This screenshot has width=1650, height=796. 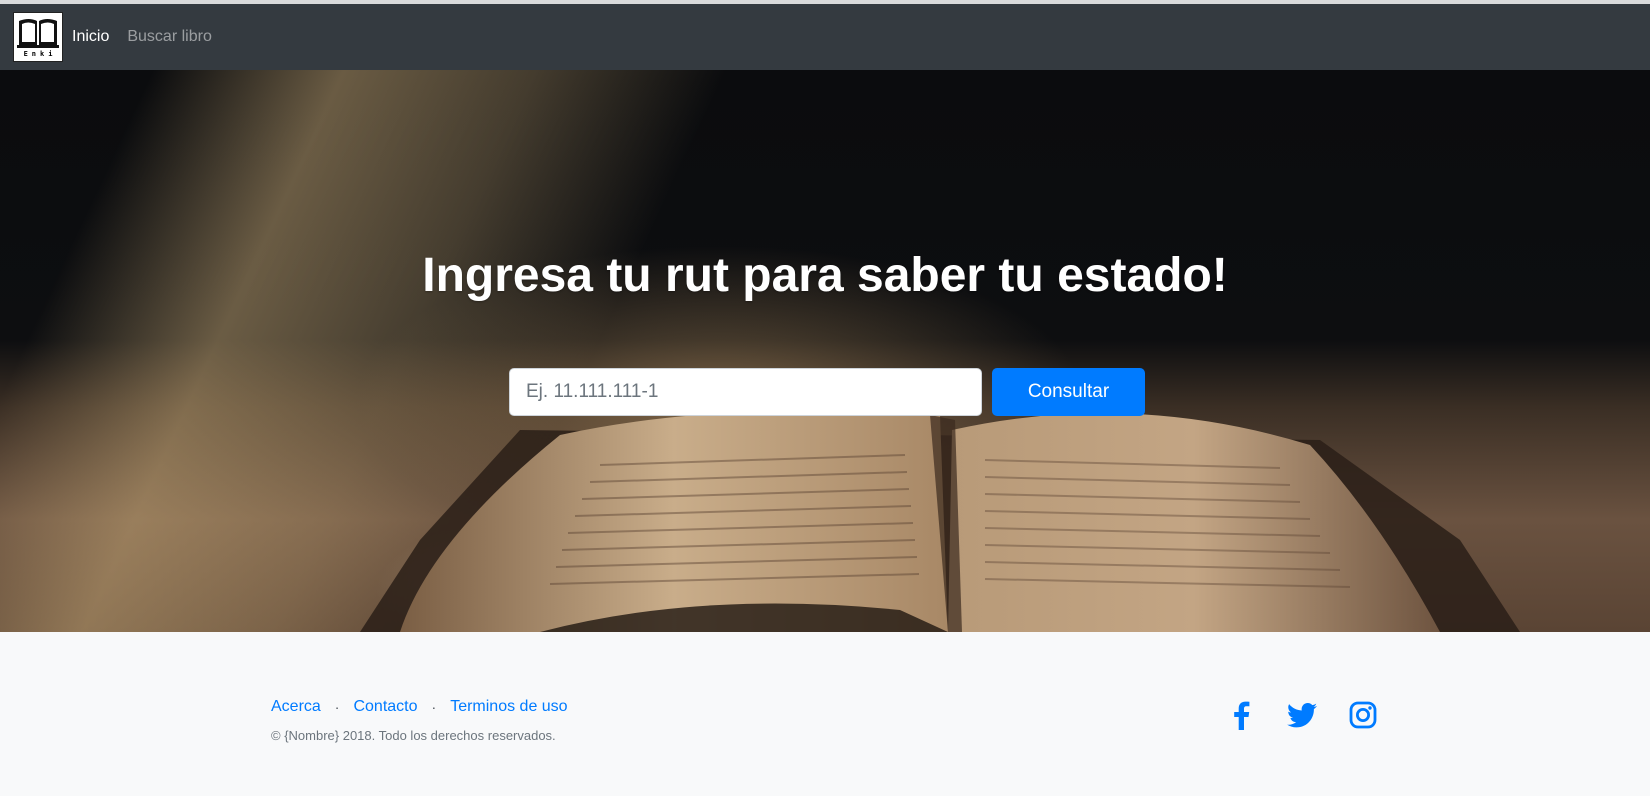 What do you see at coordinates (385, 707) in the screenshot?
I see `footer-link-contacto: Contacto` at bounding box center [385, 707].